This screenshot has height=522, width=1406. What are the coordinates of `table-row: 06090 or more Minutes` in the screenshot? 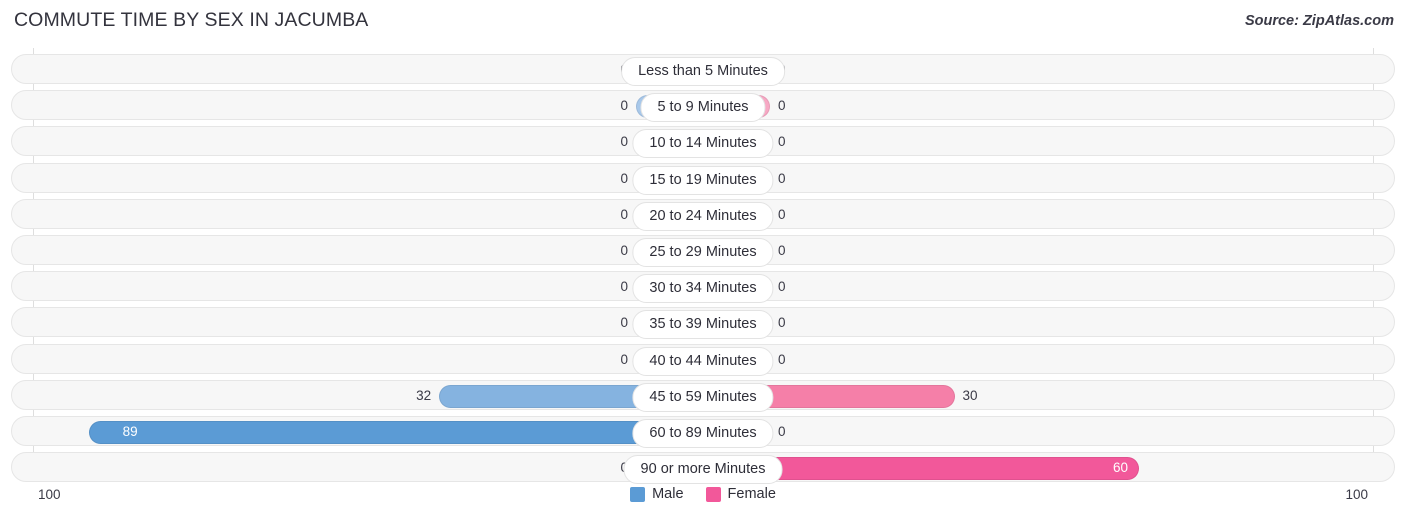 It's located at (703, 468).